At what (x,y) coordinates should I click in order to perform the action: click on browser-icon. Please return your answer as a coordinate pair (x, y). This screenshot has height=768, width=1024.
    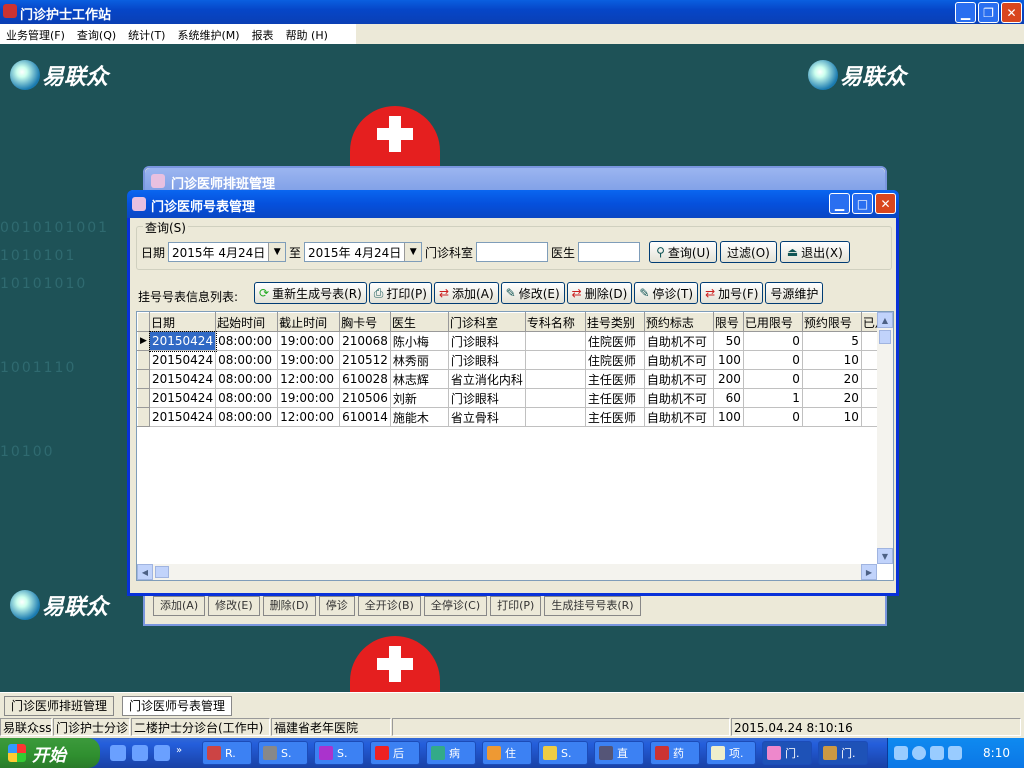
    Looking at the image, I should click on (140, 753).